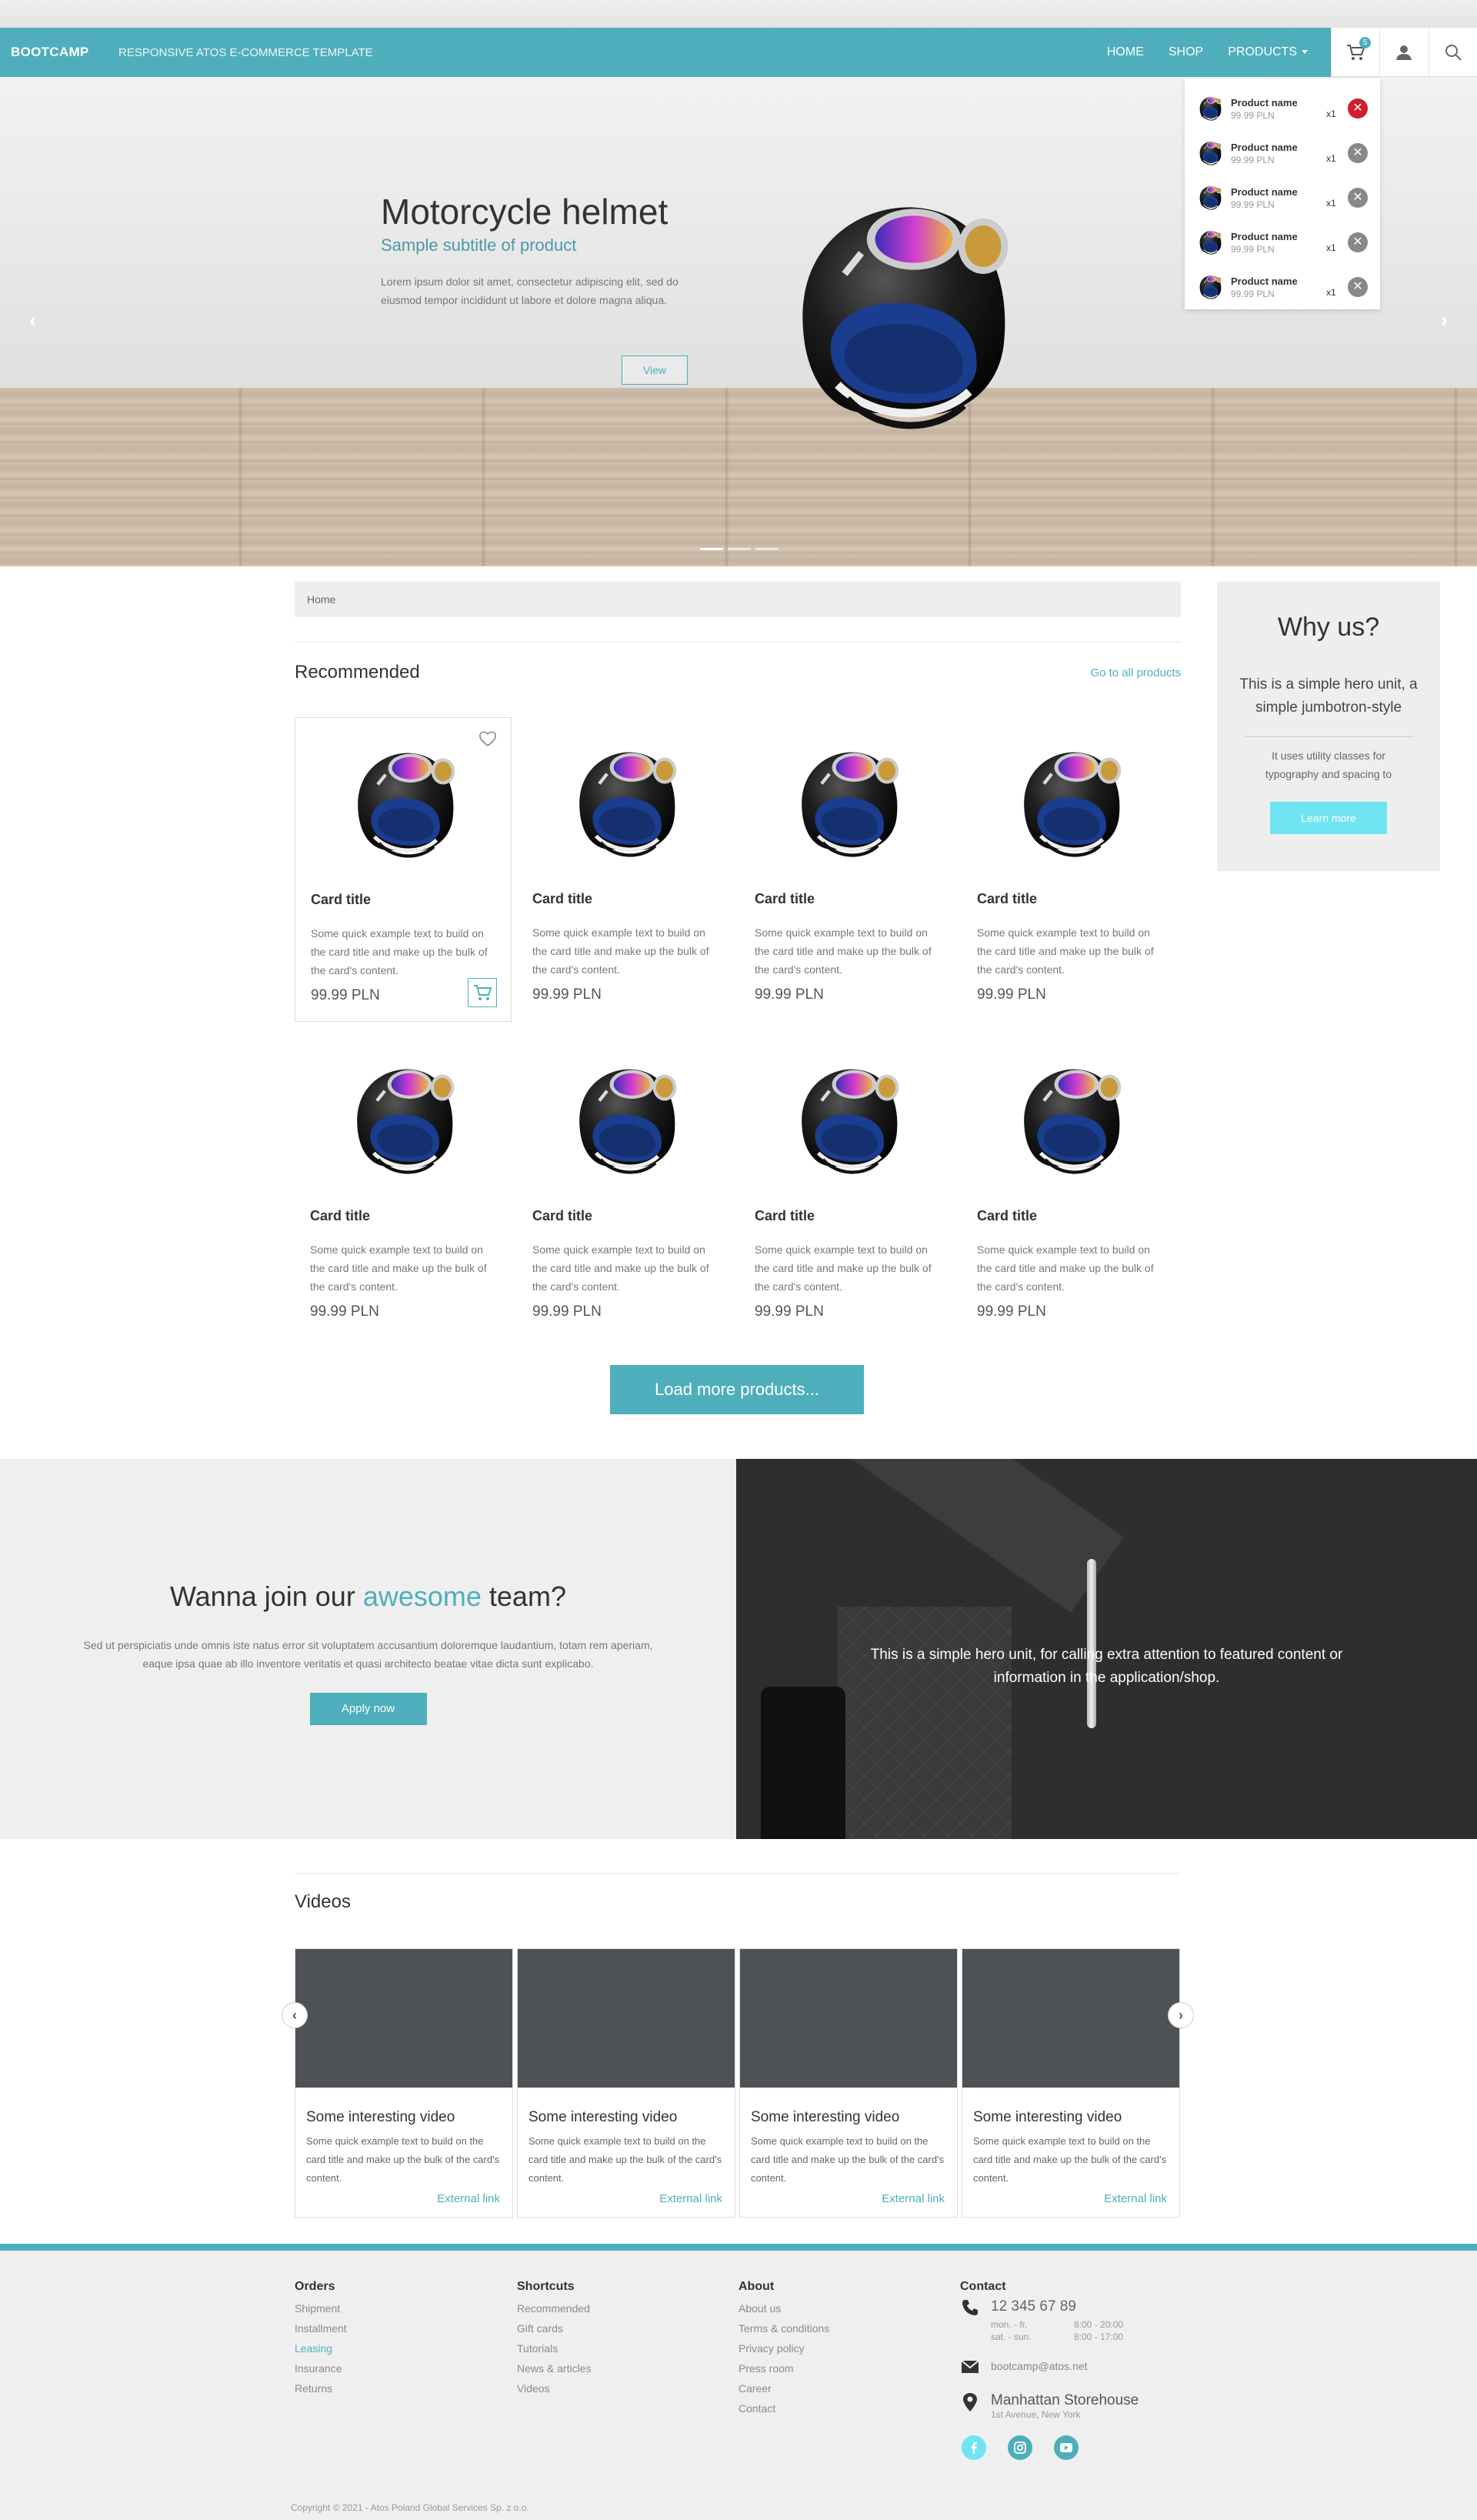 This screenshot has width=1477, height=2520. What do you see at coordinates (783, 2308) in the screenshot?
I see `footer-link: About us` at bounding box center [783, 2308].